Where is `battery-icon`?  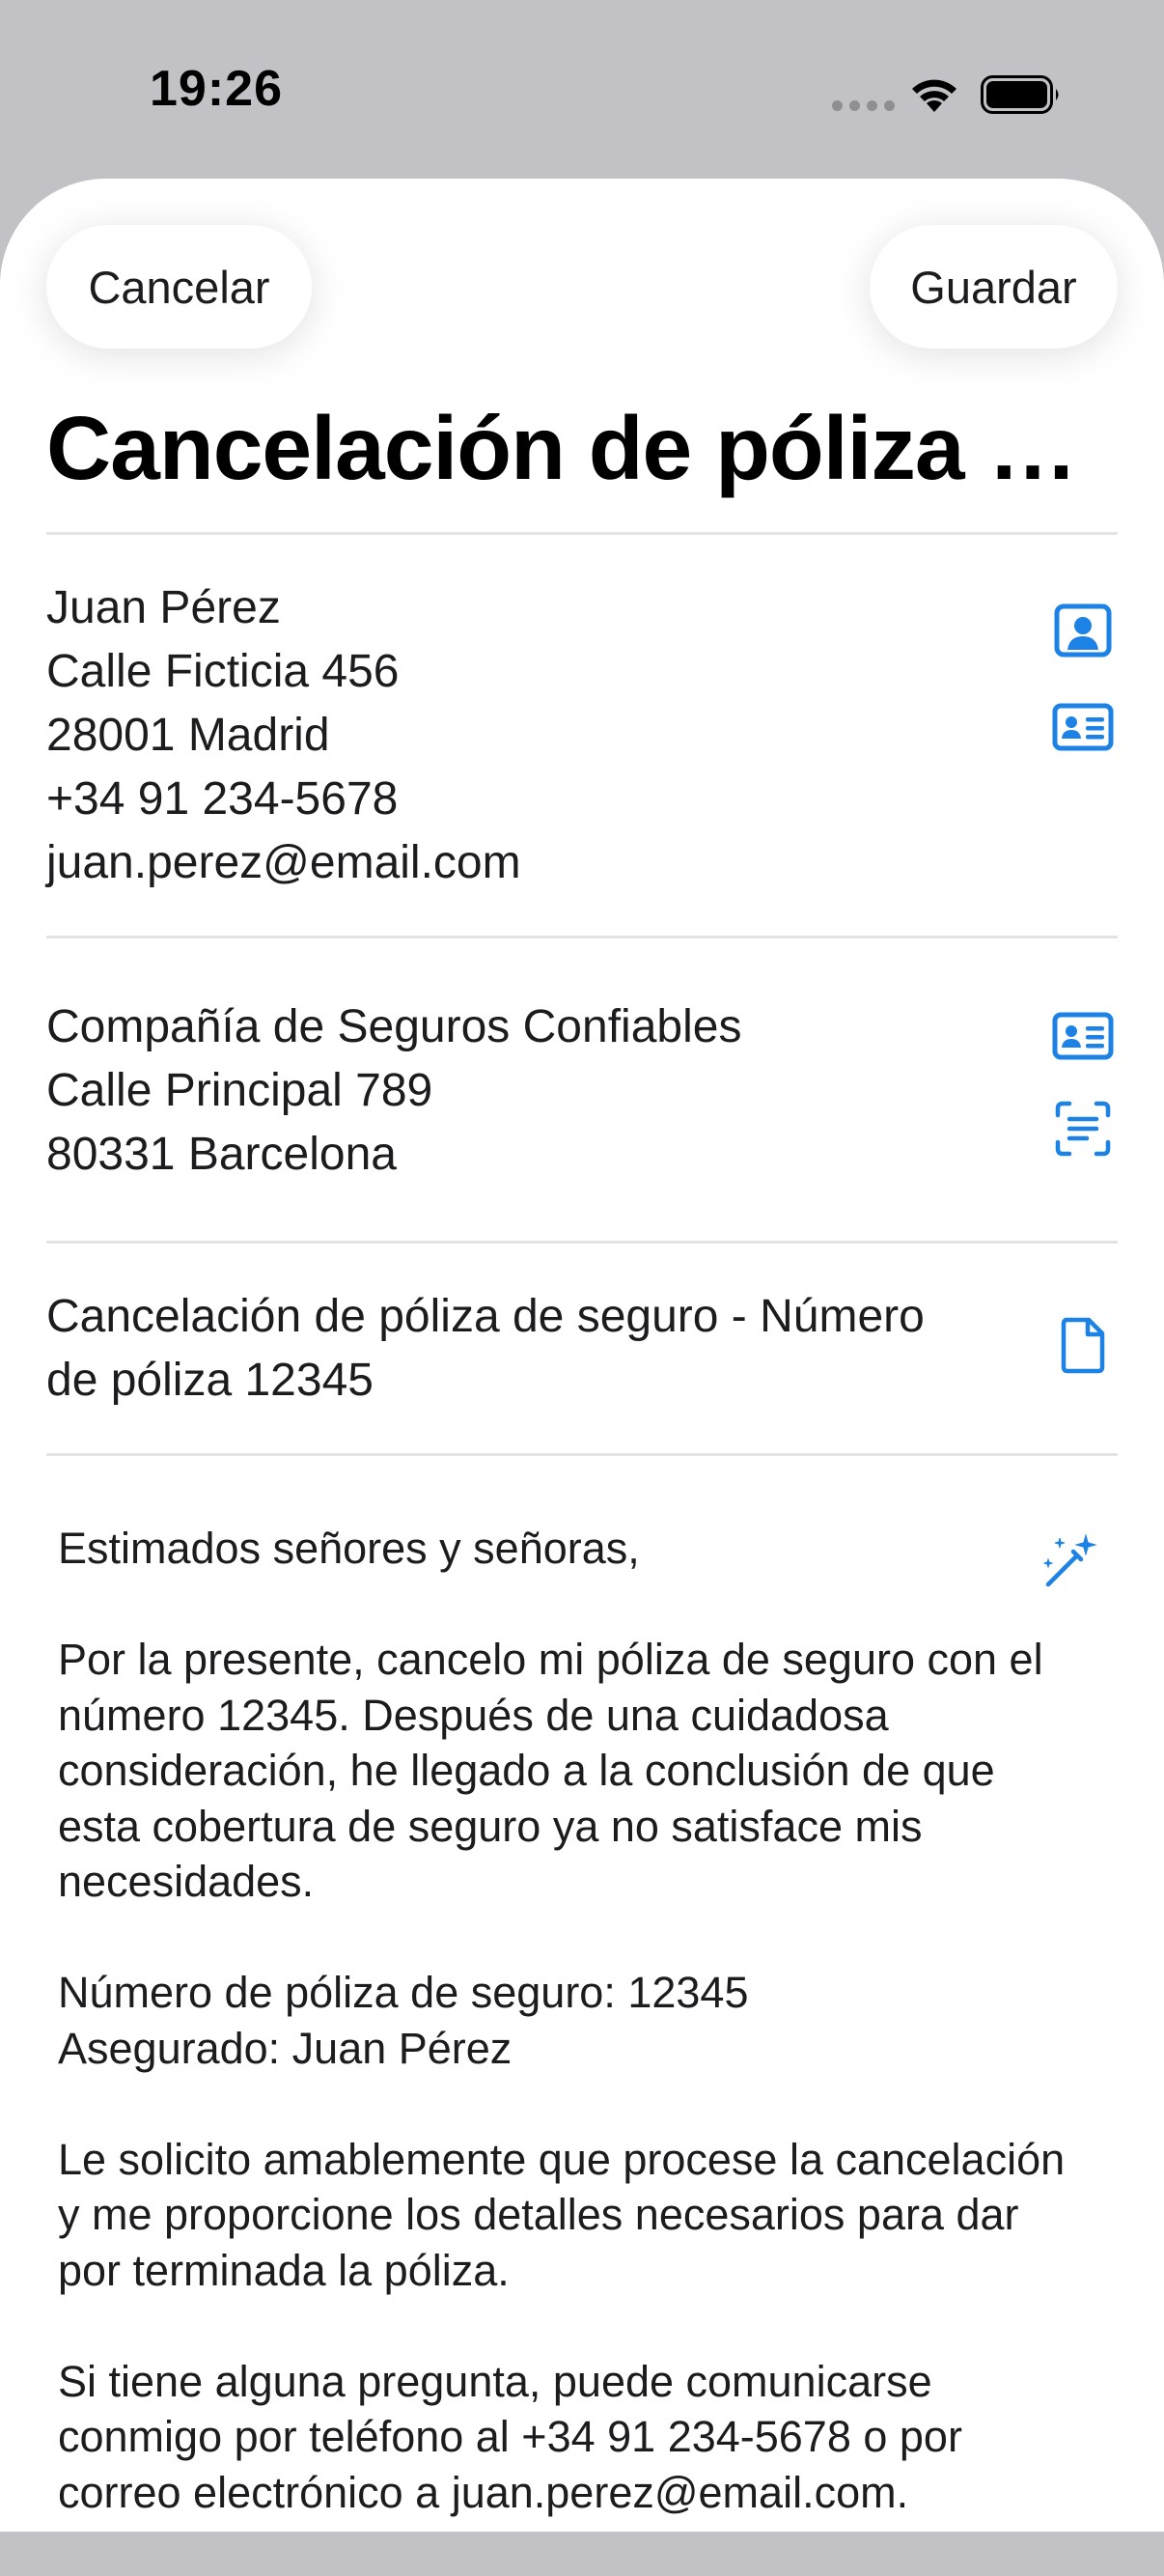
battery-icon is located at coordinates (1022, 97).